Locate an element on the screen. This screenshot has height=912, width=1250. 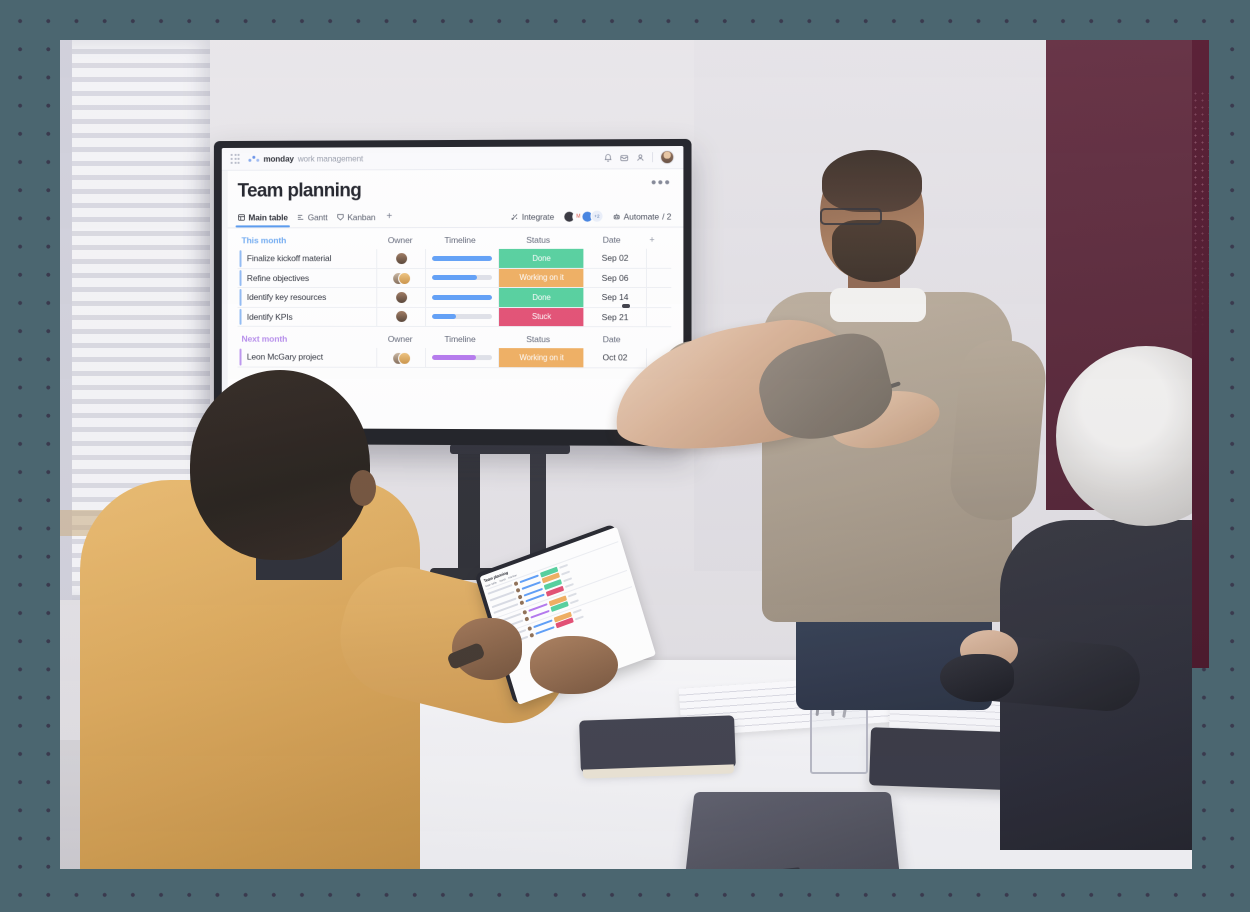
table-row: Identify key resources Done Sep 14 is located at coordinates (454, 297).